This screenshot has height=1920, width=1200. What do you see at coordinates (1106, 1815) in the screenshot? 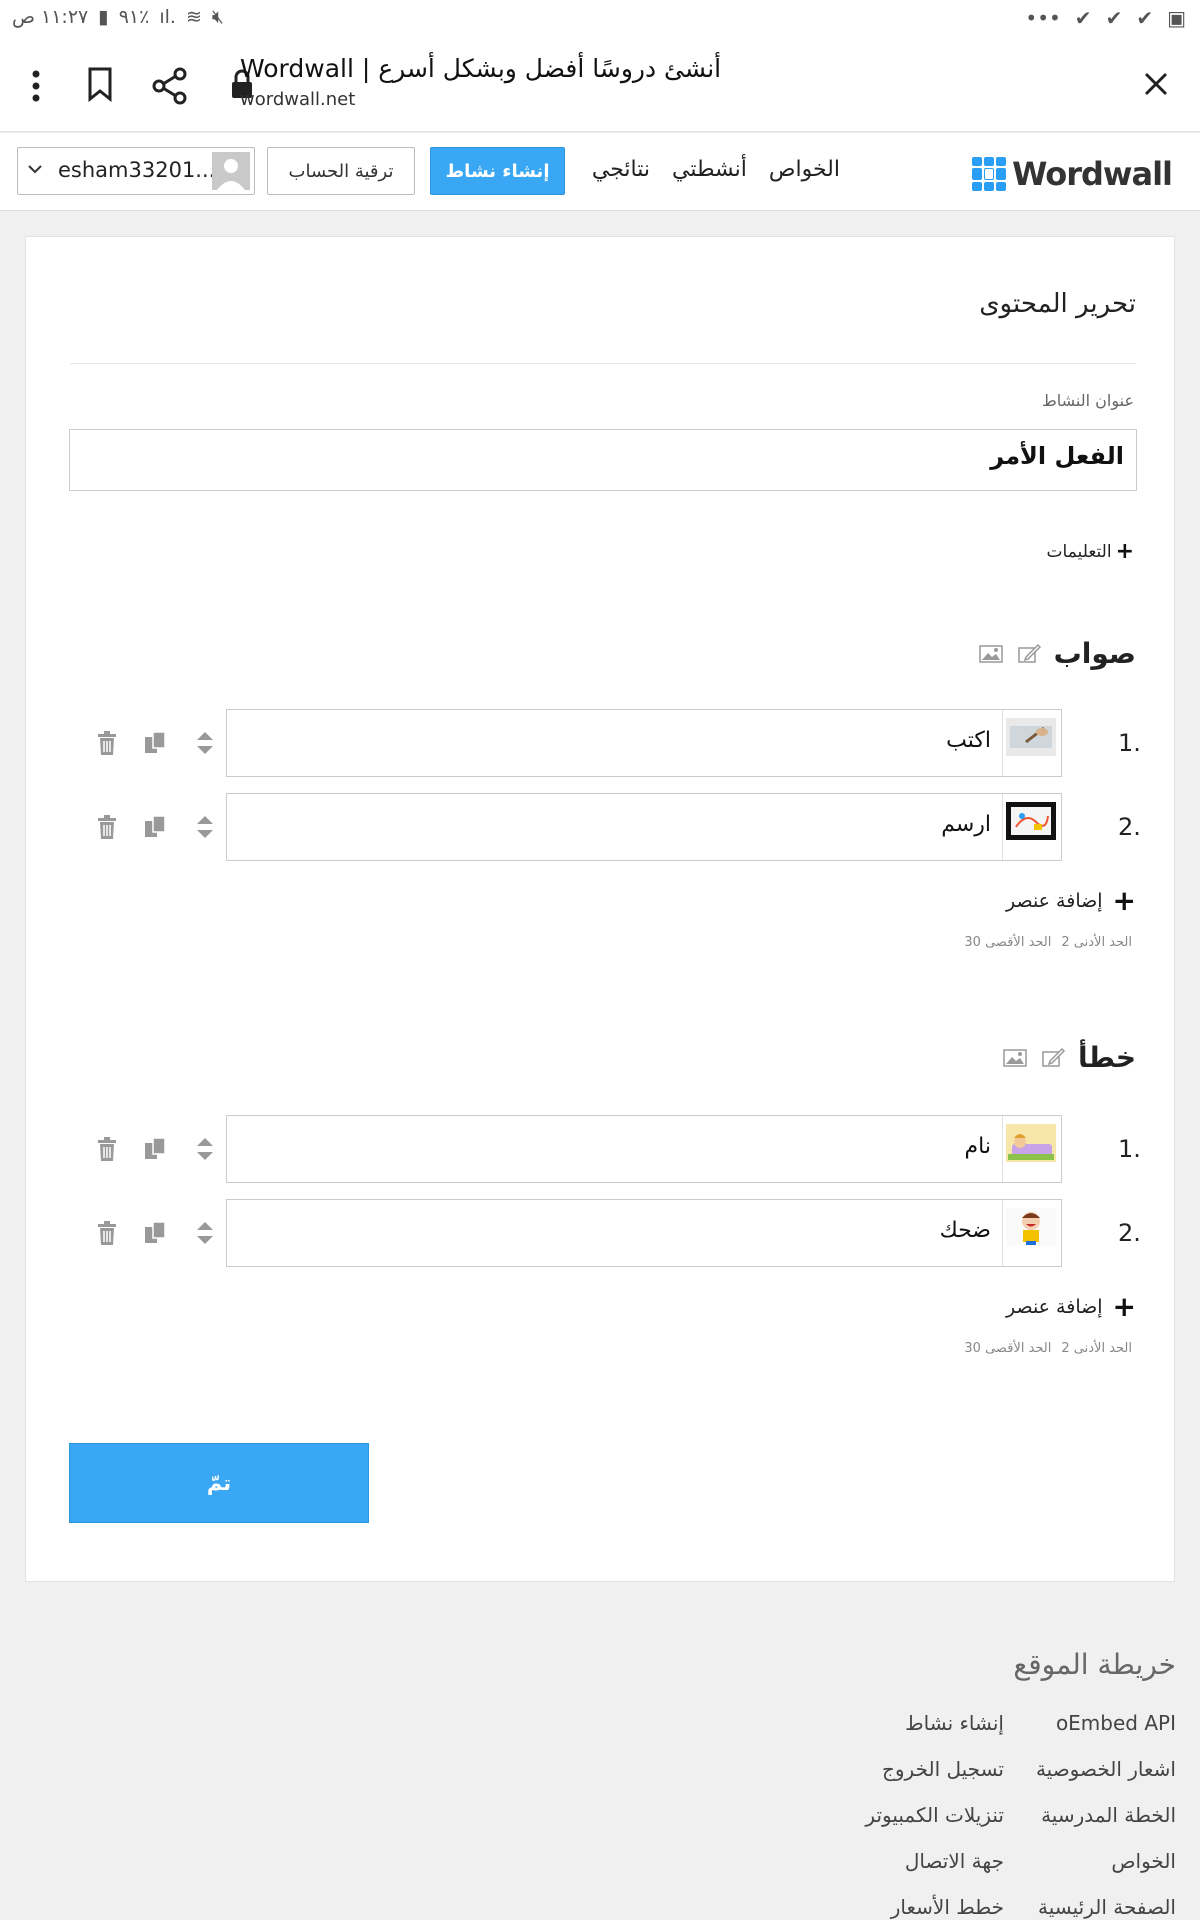
I see `sitemap-link: الخطة المدرسية` at bounding box center [1106, 1815].